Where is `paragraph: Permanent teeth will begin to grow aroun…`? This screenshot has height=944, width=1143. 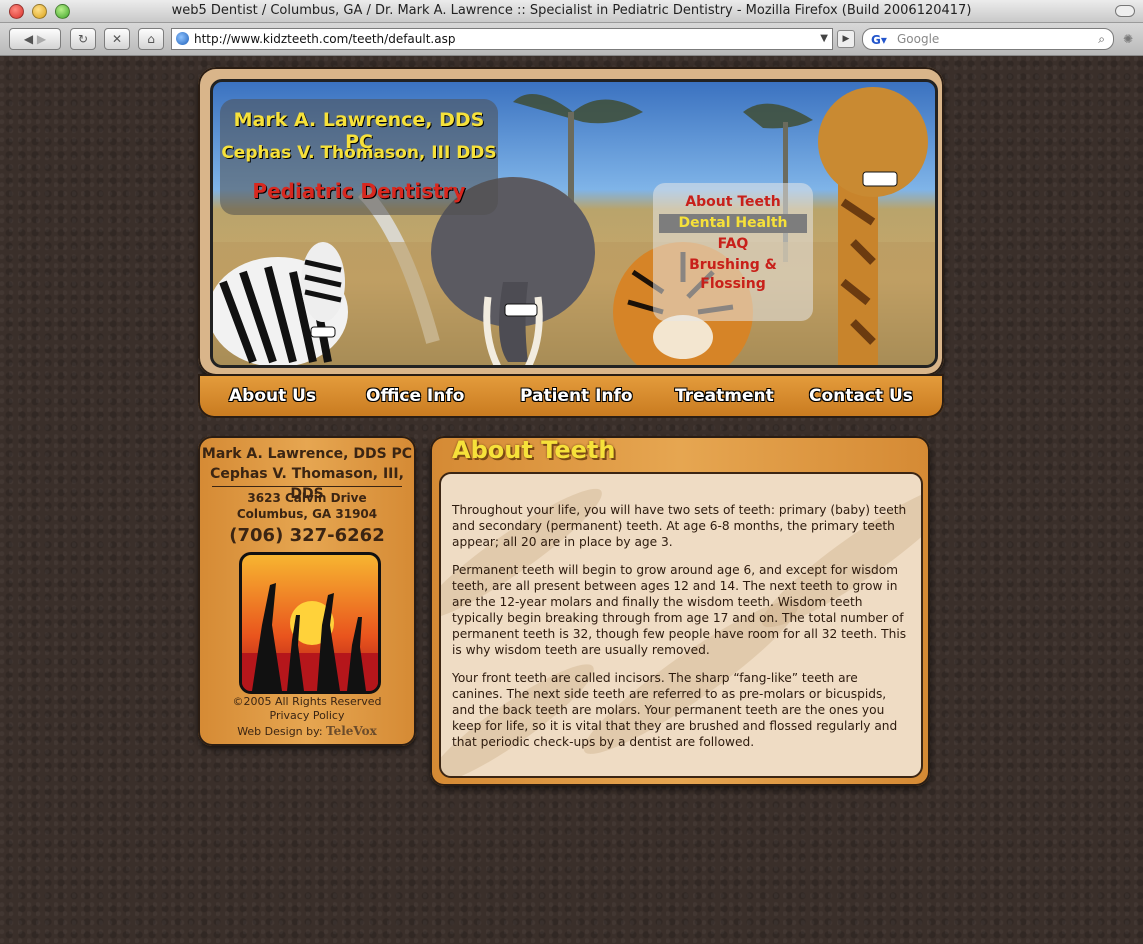
paragraph: Permanent teeth will begin to grow aroun… is located at coordinates (679, 610).